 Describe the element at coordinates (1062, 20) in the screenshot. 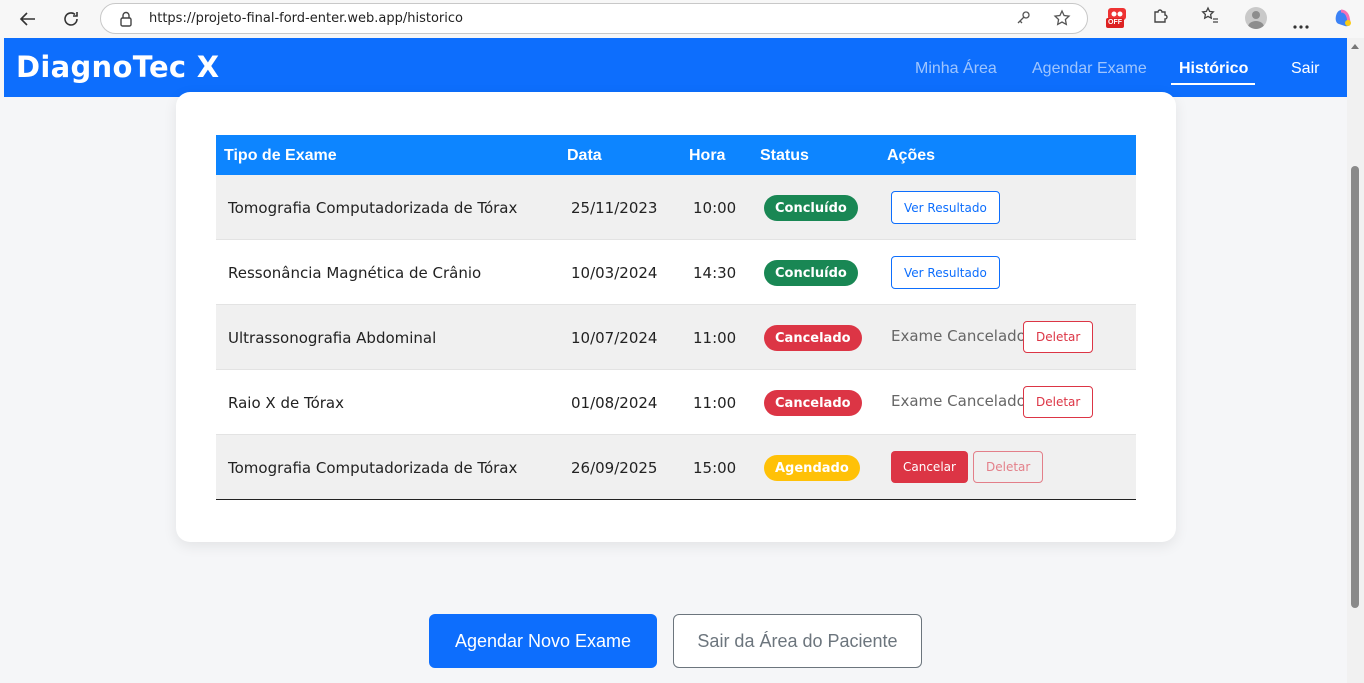

I see `star-icon` at that location.